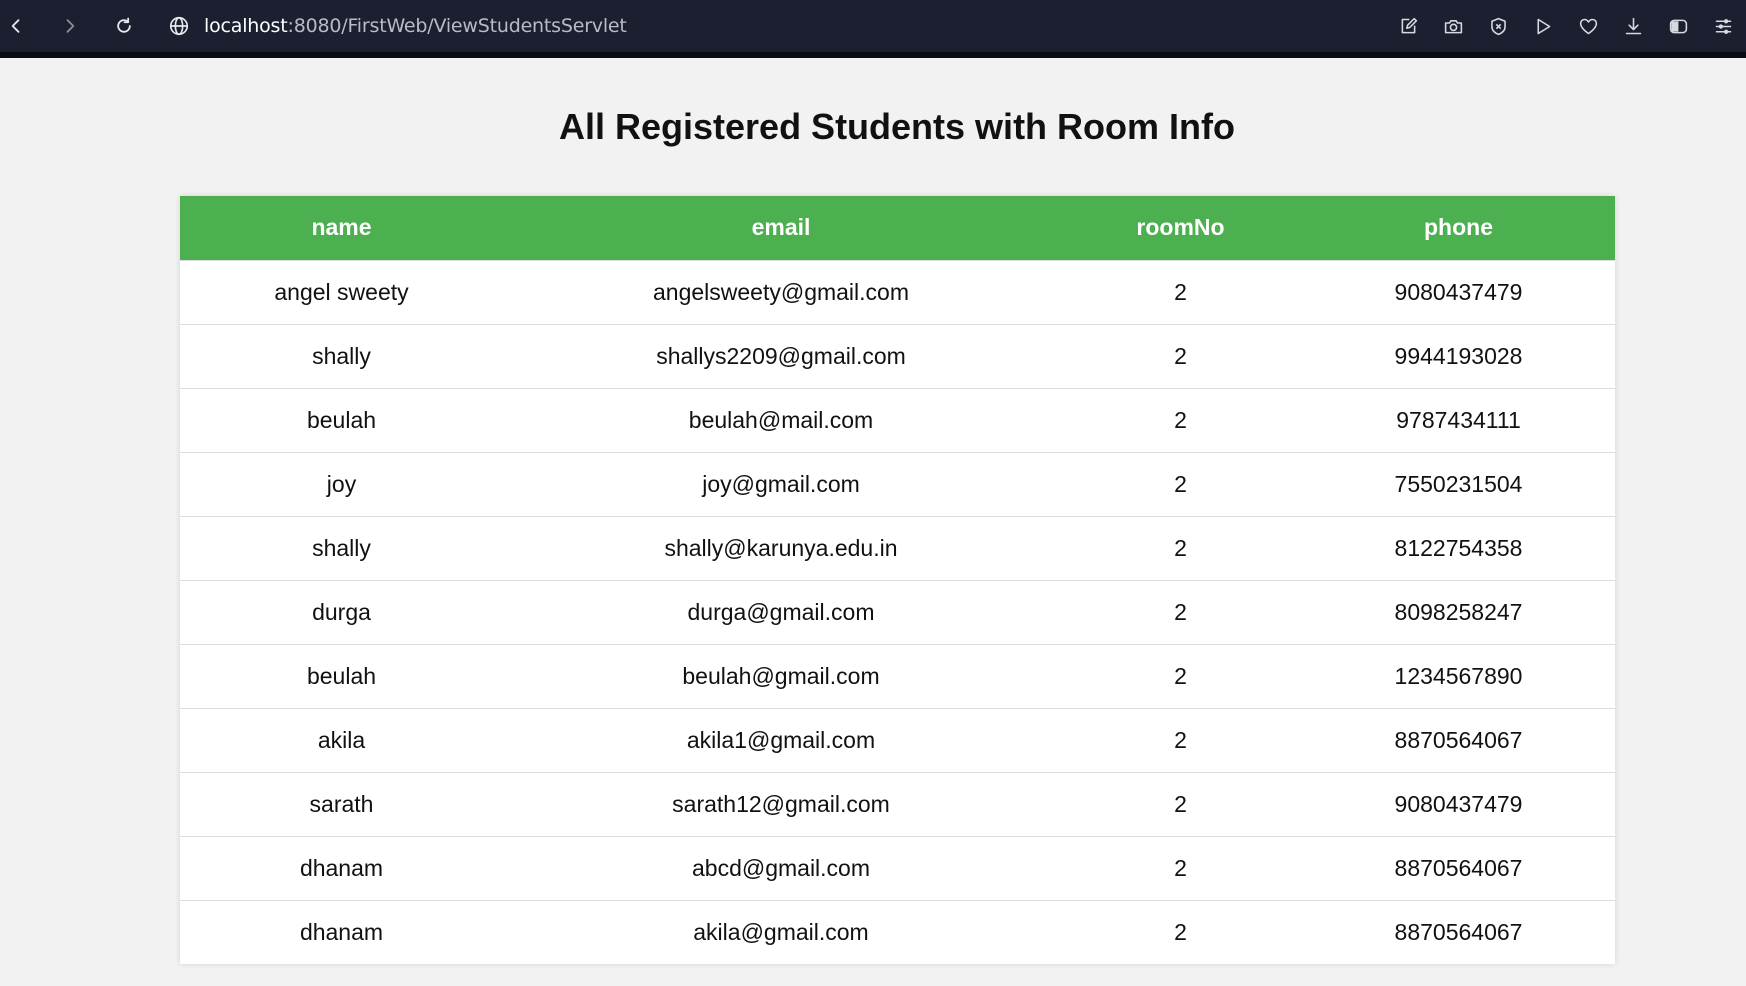 This screenshot has height=986, width=1746. What do you see at coordinates (781, 675) in the screenshot?
I see `cell-email: beulah@gmail.com` at bounding box center [781, 675].